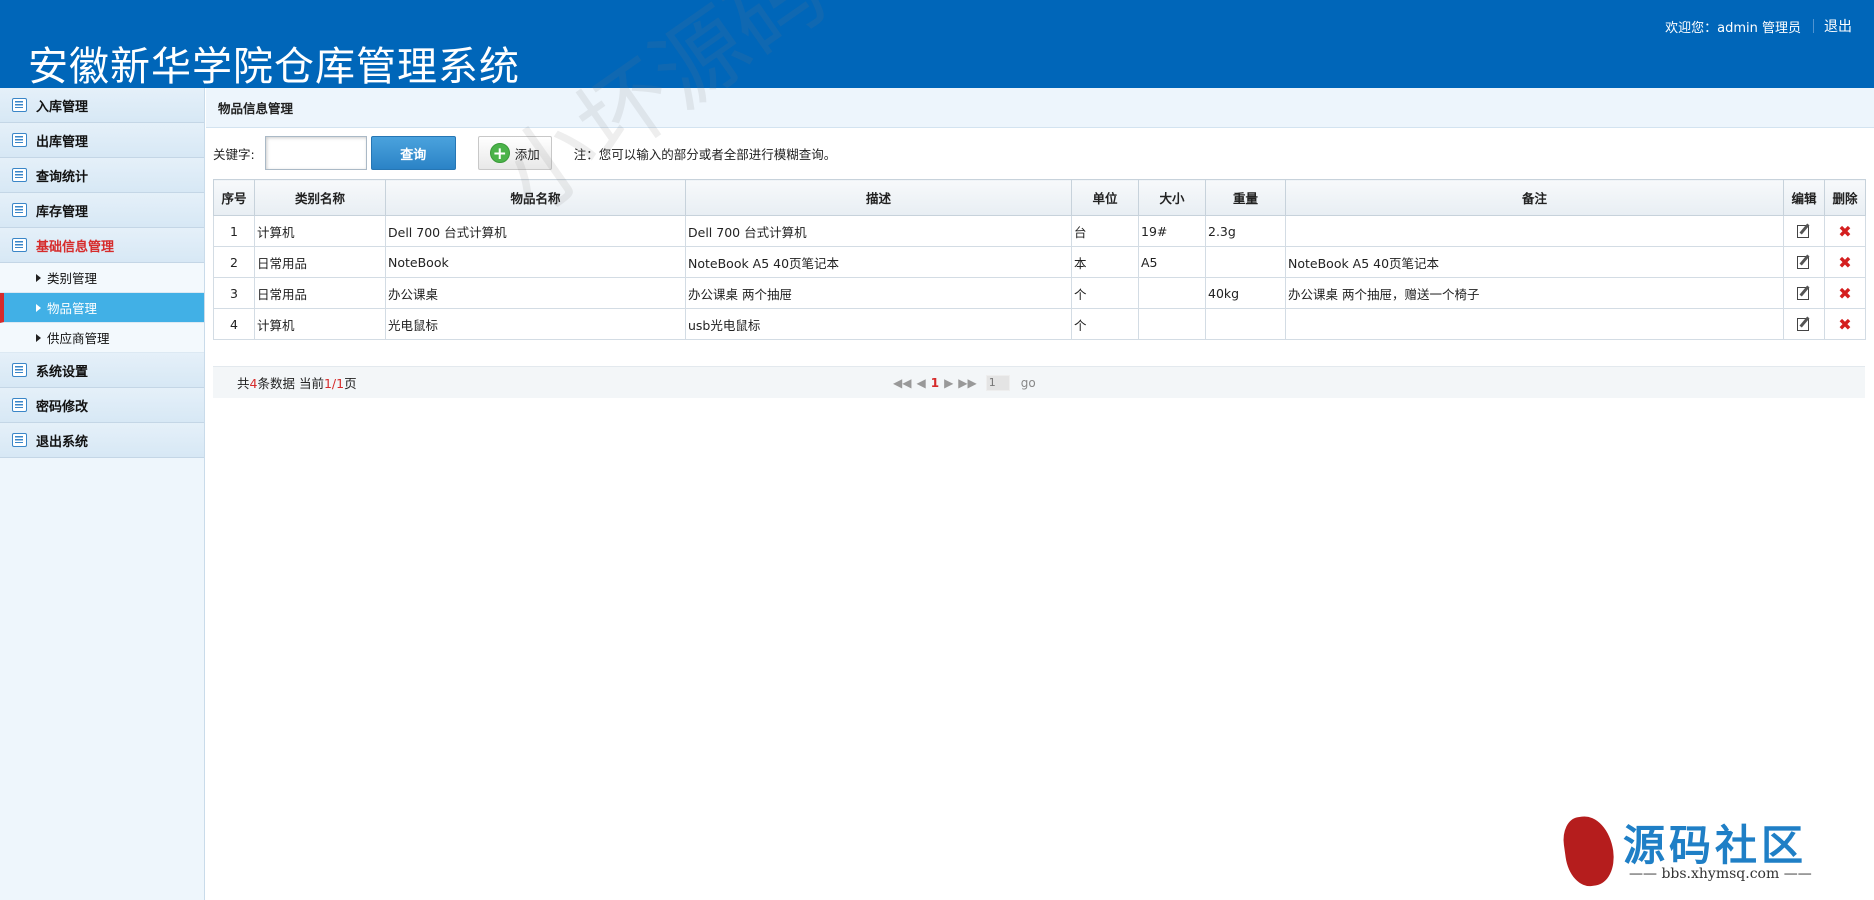 The width and height of the screenshot is (1874, 900). Describe the element at coordinates (997, 382) in the screenshot. I see `page-jump-input: 1` at that location.